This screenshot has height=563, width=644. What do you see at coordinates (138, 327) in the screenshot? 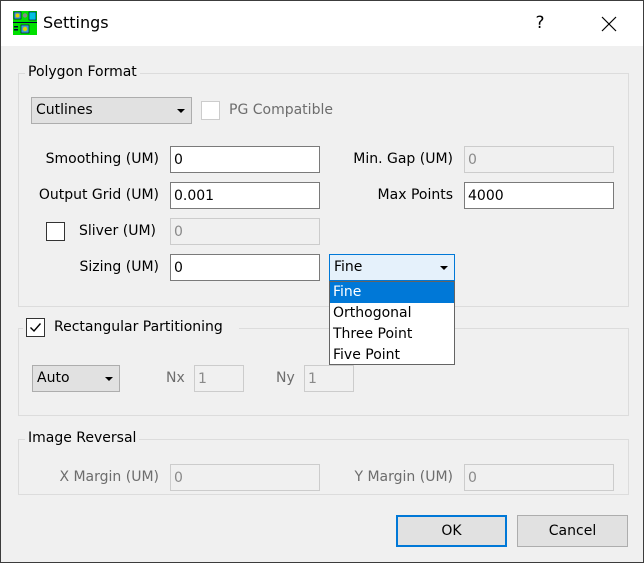
I see `rectangular-partitioning-label: Rectangular Partitioning` at bounding box center [138, 327].